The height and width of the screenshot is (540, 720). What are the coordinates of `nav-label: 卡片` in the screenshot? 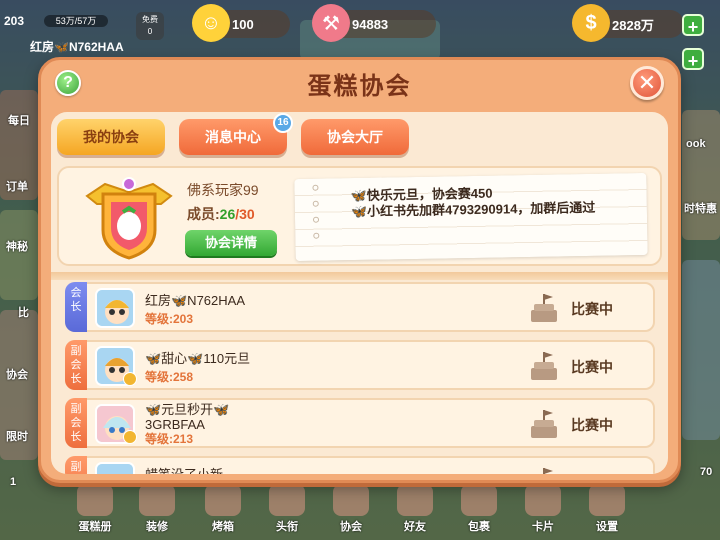 It's located at (543, 527).